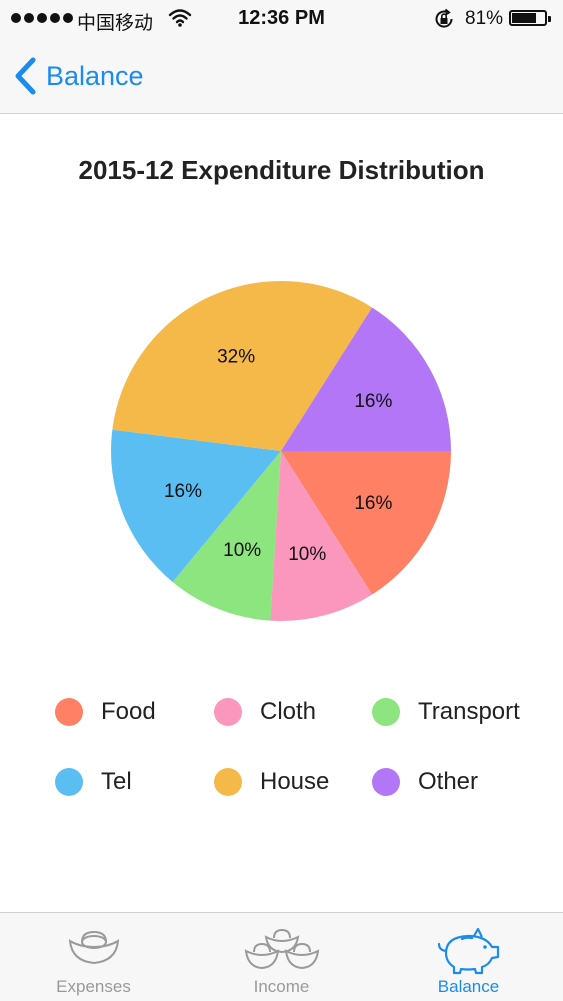  I want to click on back-button: Balance, so click(78, 76).